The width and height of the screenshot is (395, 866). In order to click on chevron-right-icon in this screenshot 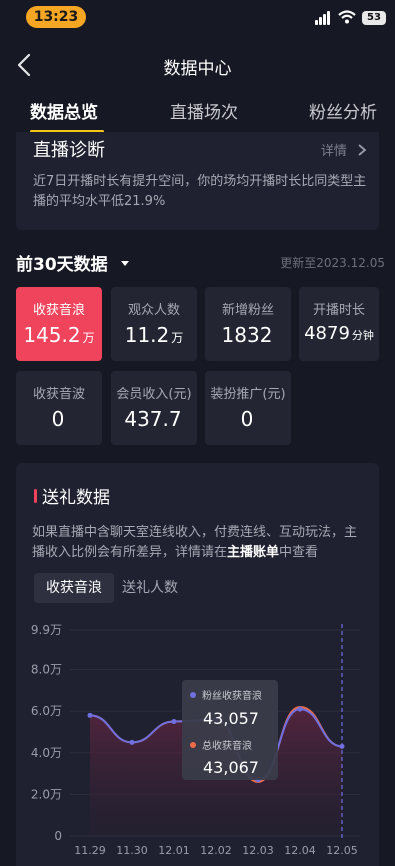, I will do `click(362, 150)`.